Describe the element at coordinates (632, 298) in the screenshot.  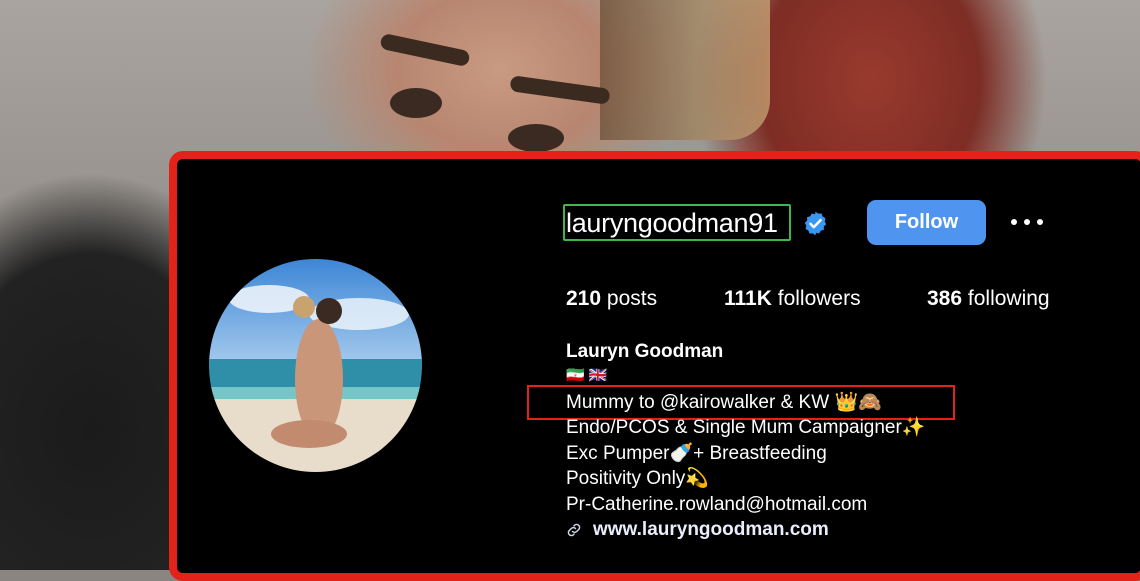
I see `posts-label: posts` at that location.